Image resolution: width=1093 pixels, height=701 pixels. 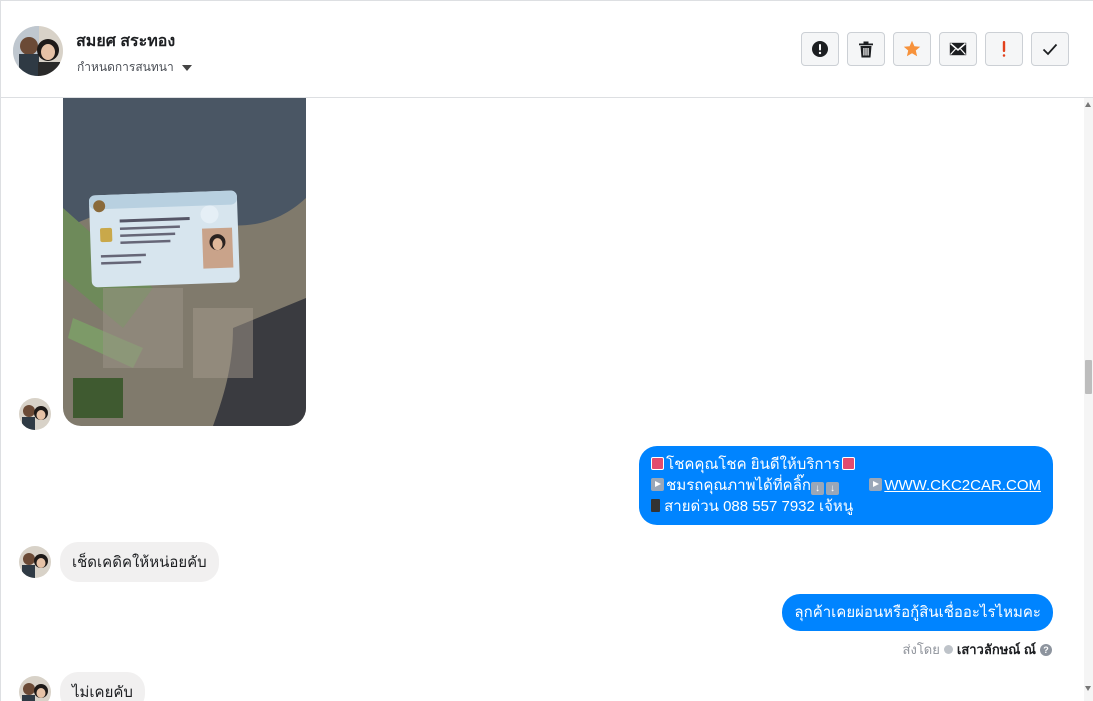 What do you see at coordinates (935, 49) in the screenshot?
I see `header-actions` at bounding box center [935, 49].